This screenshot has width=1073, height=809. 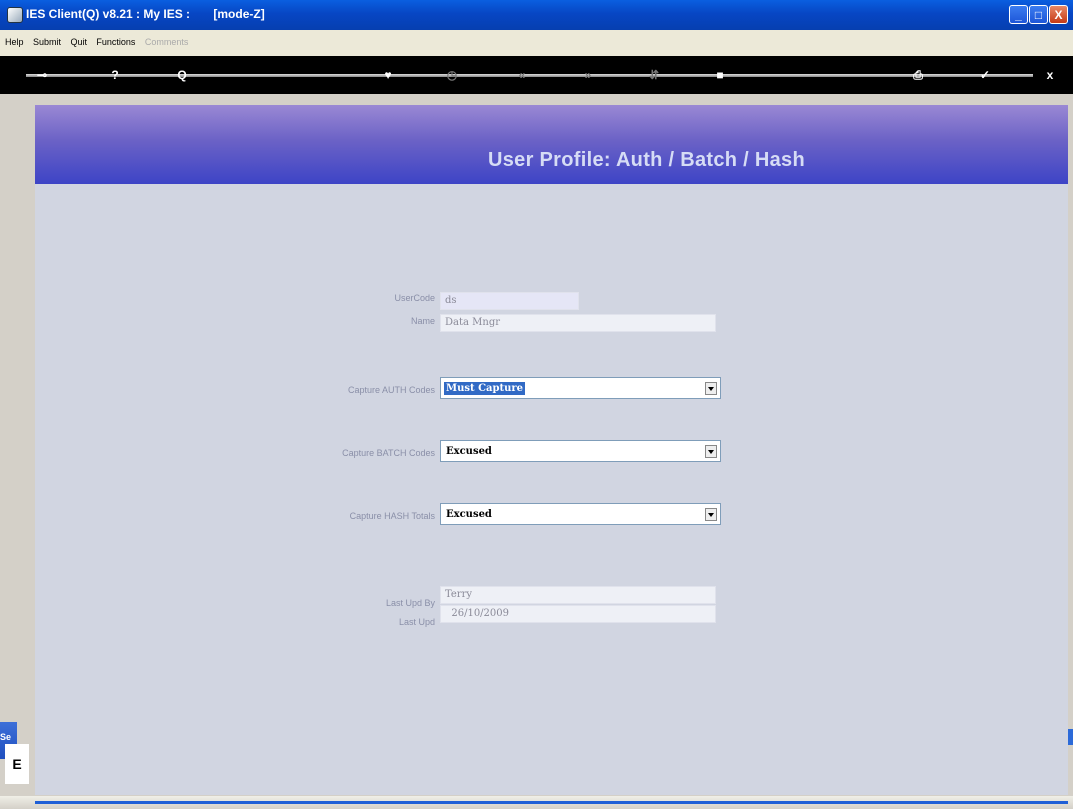 What do you see at coordinates (551, 144) in the screenshot?
I see `page-header: User Profile: Auth / Batch / Hash` at bounding box center [551, 144].